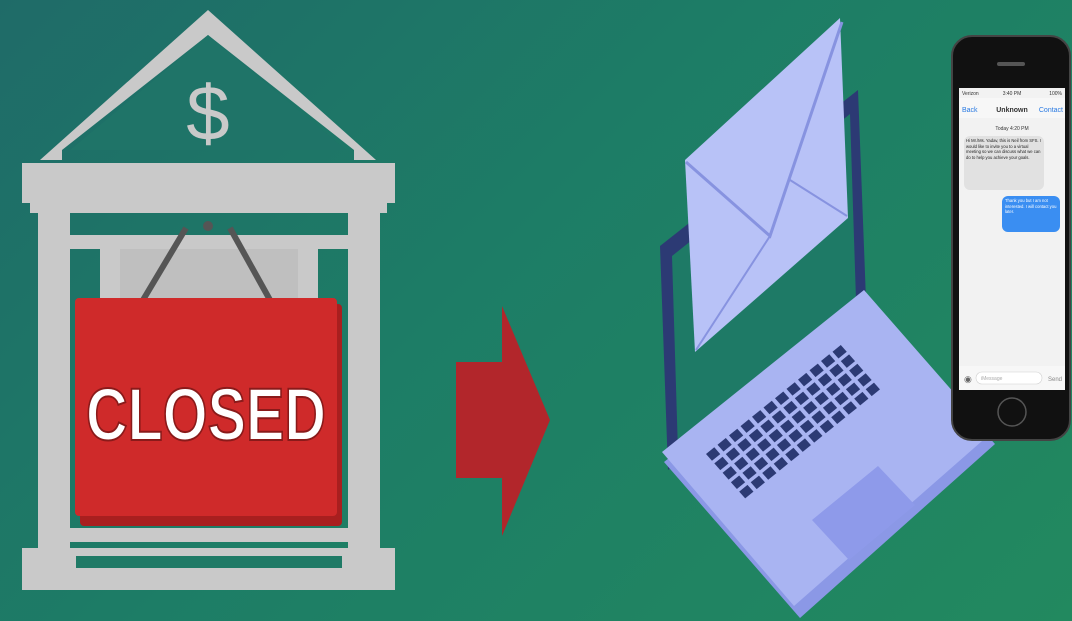  What do you see at coordinates (209, 562) in the screenshot?
I see `bank-base-slot` at bounding box center [209, 562].